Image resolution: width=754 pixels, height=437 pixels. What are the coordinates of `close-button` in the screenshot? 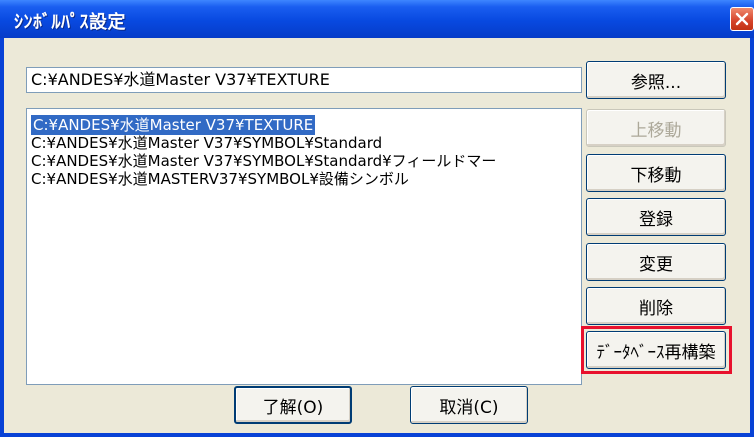 It's located at (742, 19).